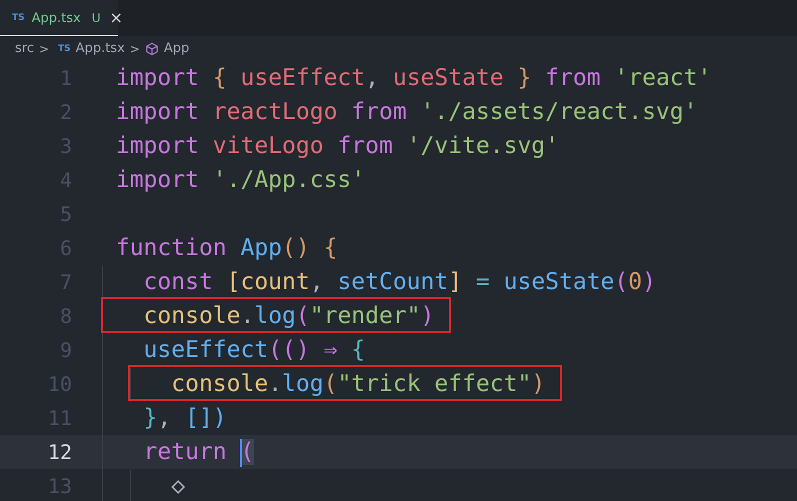  What do you see at coordinates (358, 384) in the screenshot?
I see `code-line: console.log("trick effect")` at bounding box center [358, 384].